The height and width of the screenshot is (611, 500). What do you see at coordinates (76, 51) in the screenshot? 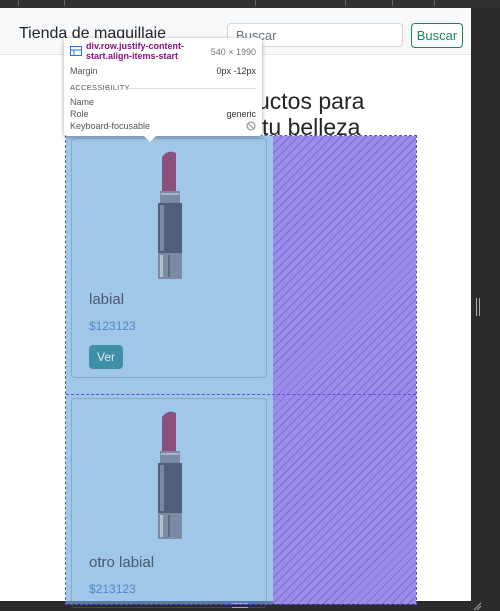
I see `layout-icon` at bounding box center [76, 51].